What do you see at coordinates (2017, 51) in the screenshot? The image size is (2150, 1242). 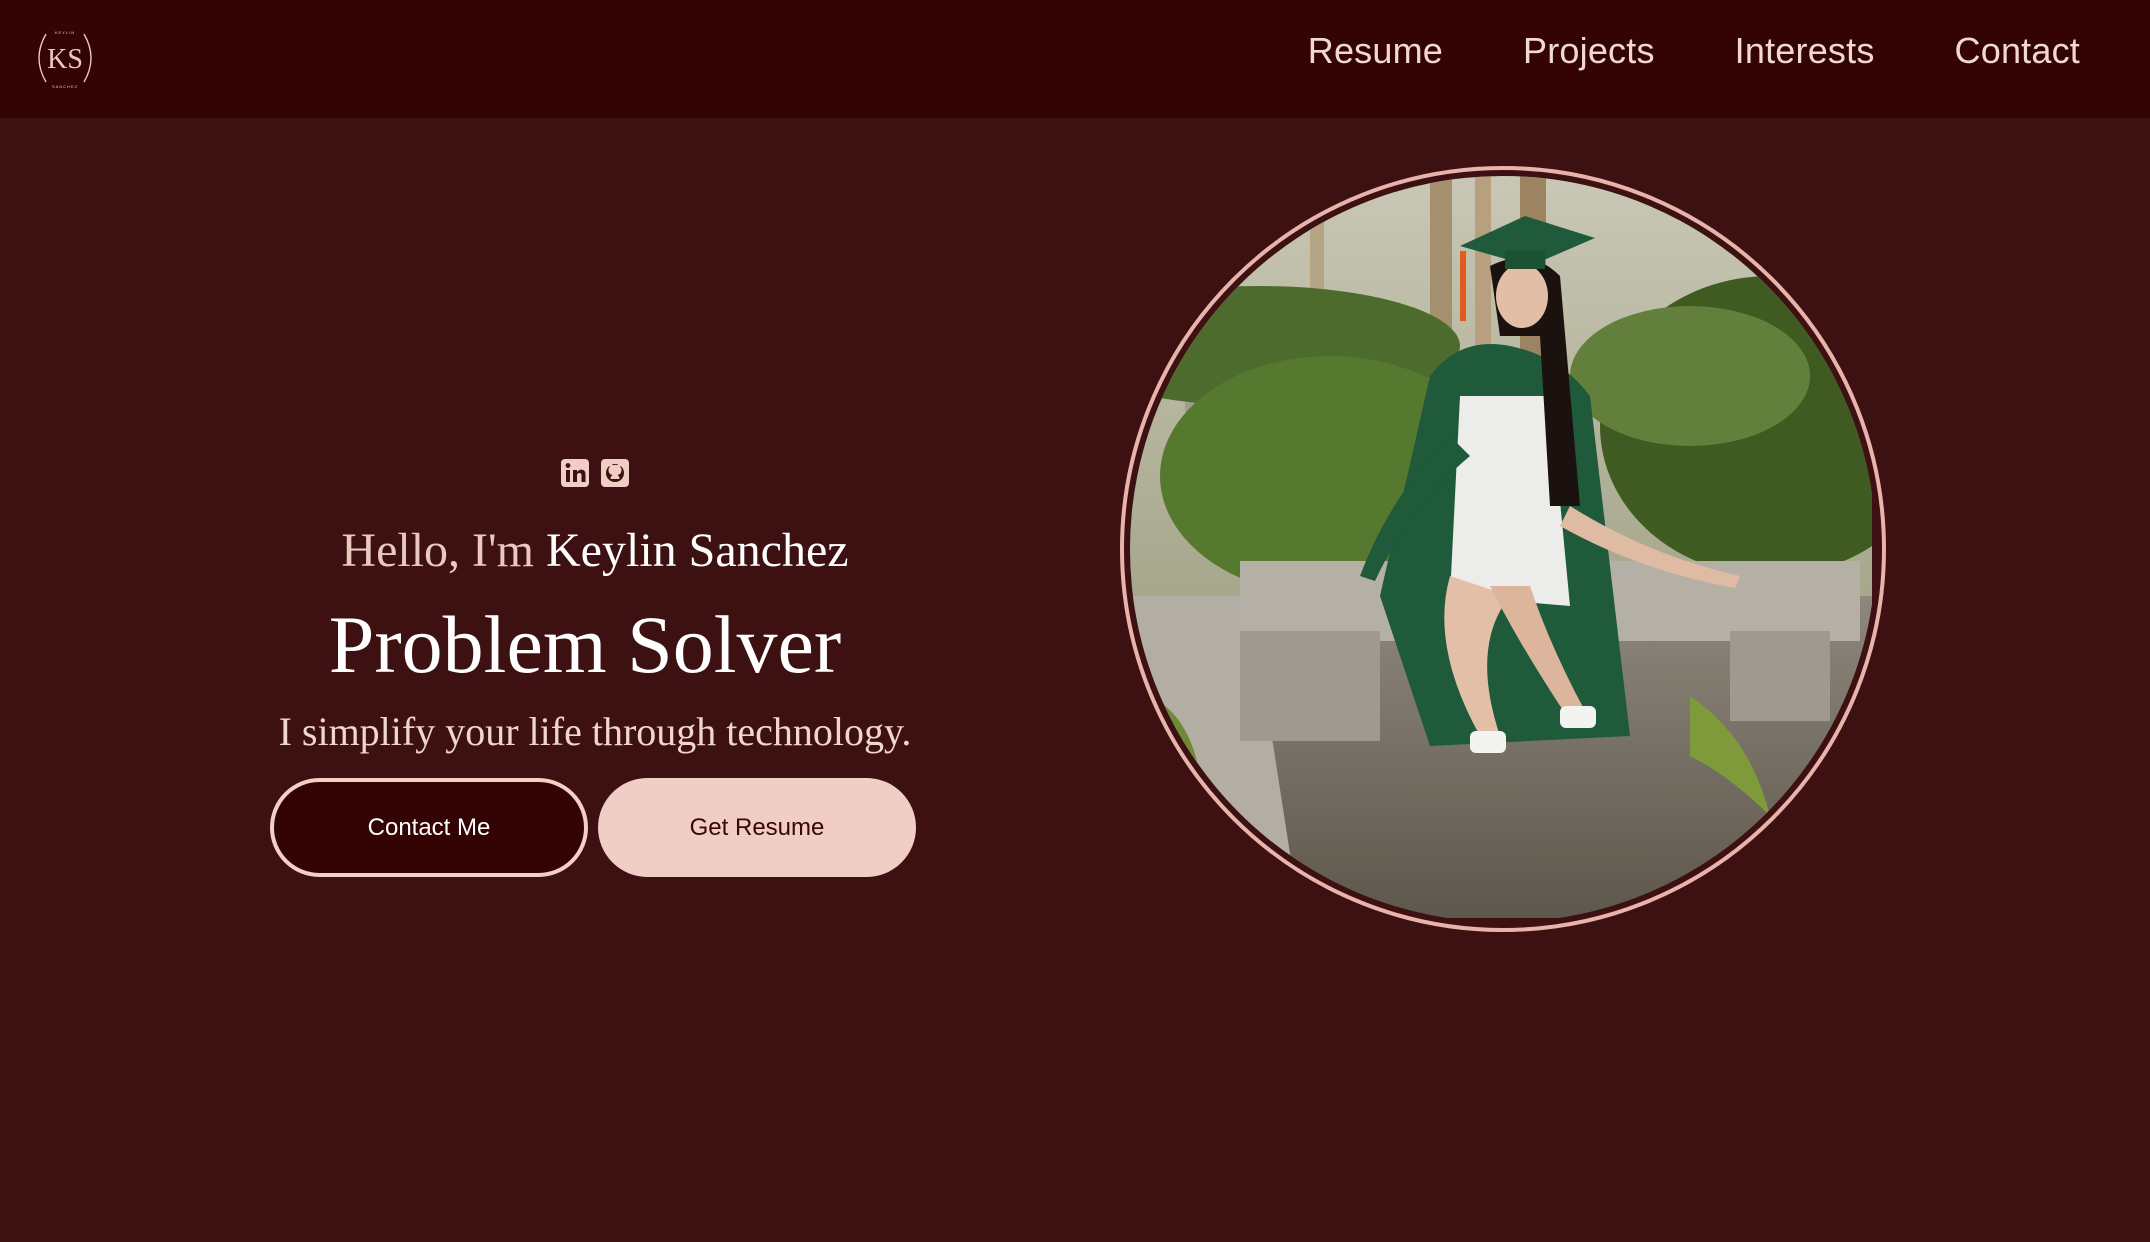 I see `nav-link-contact: Contact` at bounding box center [2017, 51].